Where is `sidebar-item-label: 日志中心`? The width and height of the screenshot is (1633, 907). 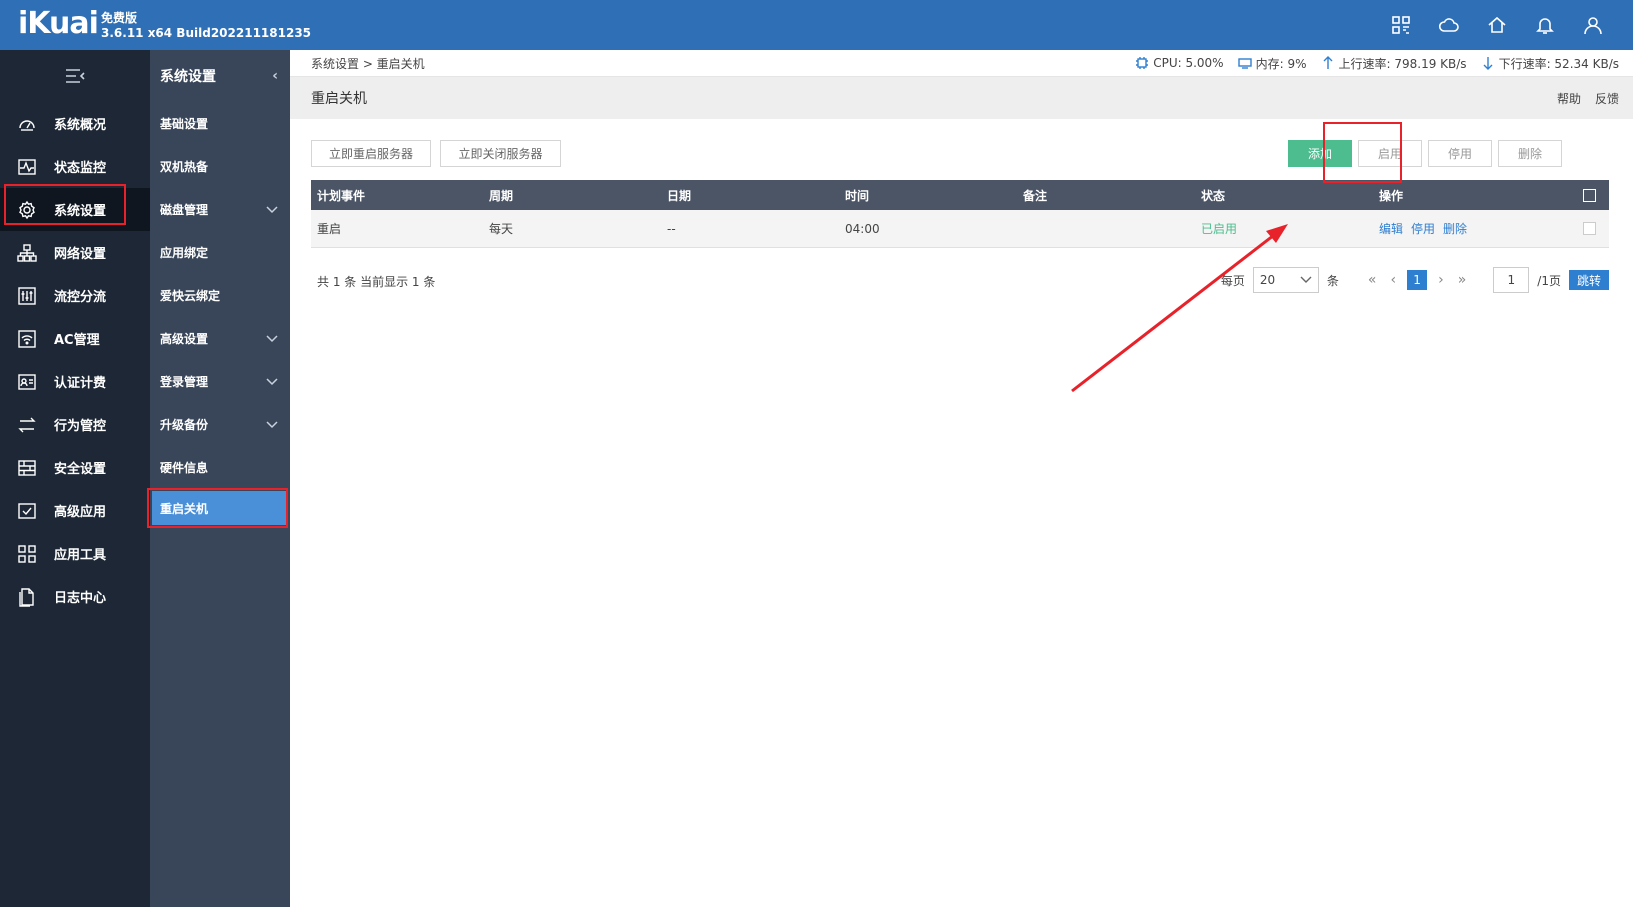 sidebar-item-label: 日志中心 is located at coordinates (80, 598).